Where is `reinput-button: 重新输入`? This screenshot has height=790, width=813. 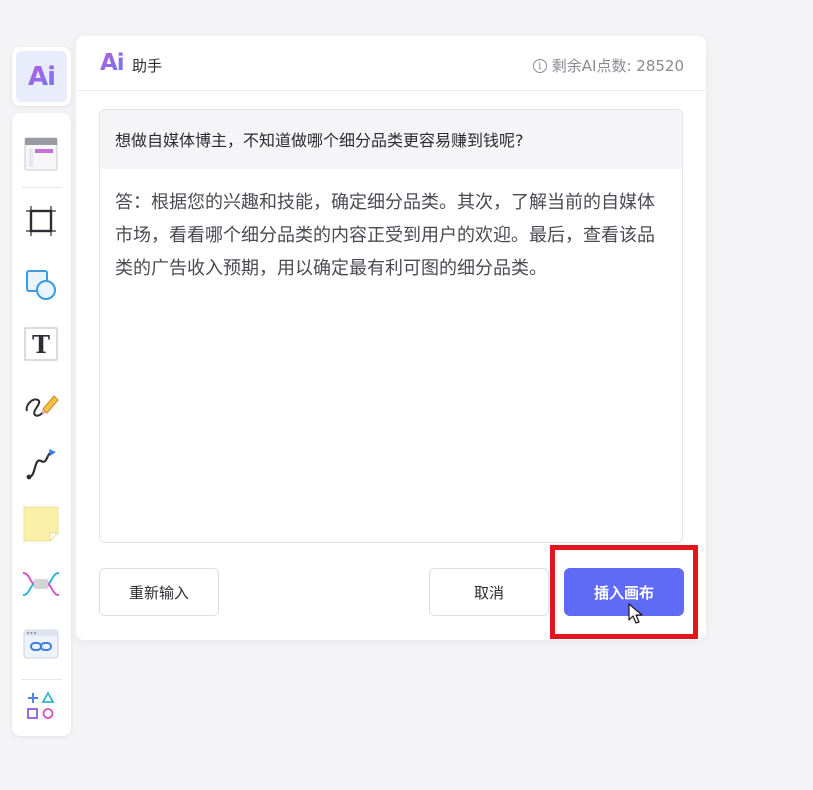
reinput-button: 重新输入 is located at coordinates (159, 592).